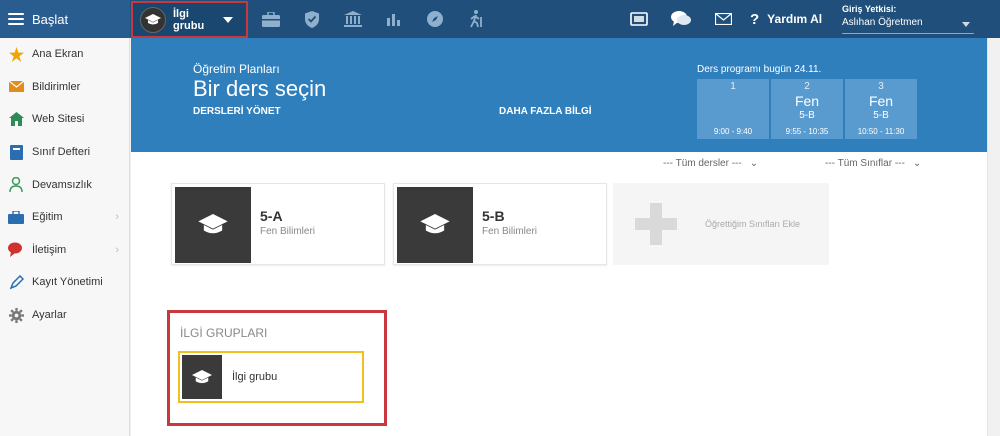 This screenshot has width=1000, height=436. I want to click on mail-icon, so click(723, 19).